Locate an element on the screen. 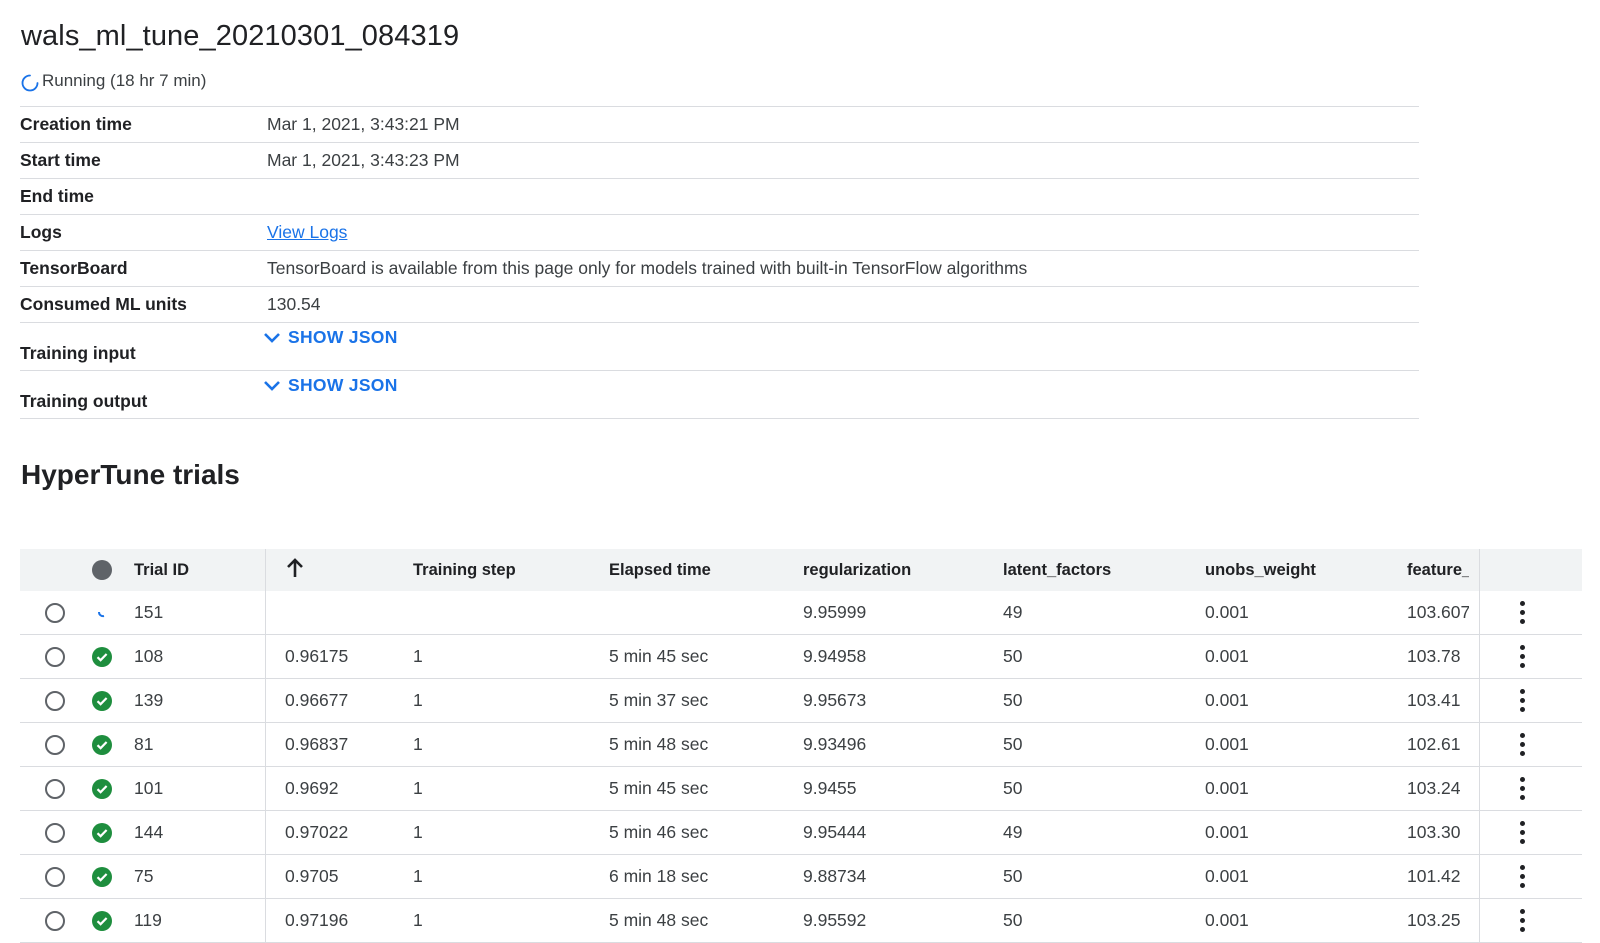  col-header-training-step: Training step is located at coordinates (511, 570).